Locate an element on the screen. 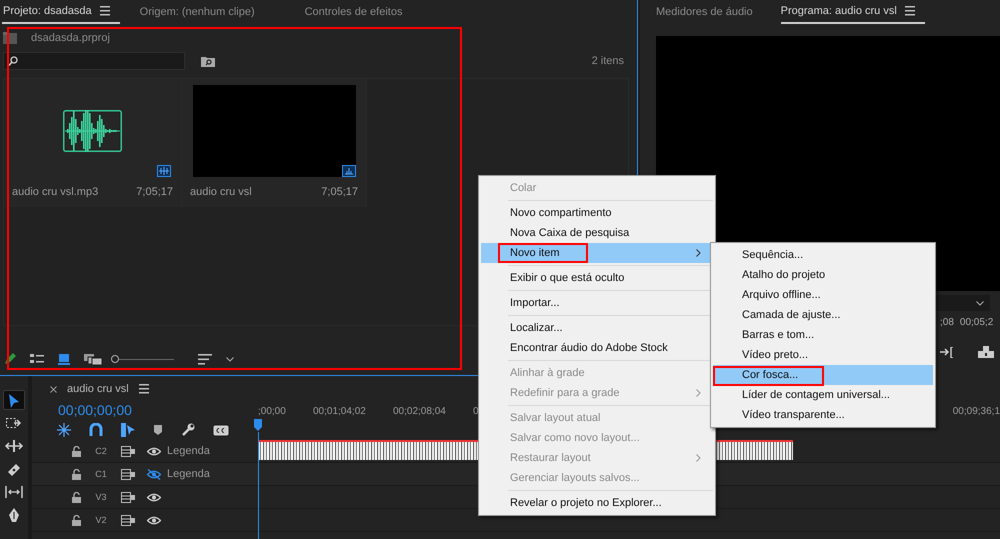 The height and width of the screenshot is (539, 1000). item-count: 2 itens is located at coordinates (608, 61).